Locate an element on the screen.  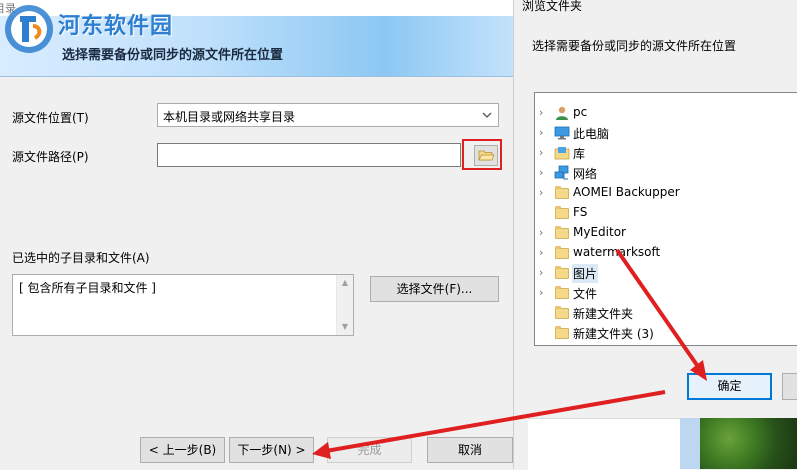
tree-item-aomei-backupper: › AOMEI Backupper is located at coordinates (666, 193).